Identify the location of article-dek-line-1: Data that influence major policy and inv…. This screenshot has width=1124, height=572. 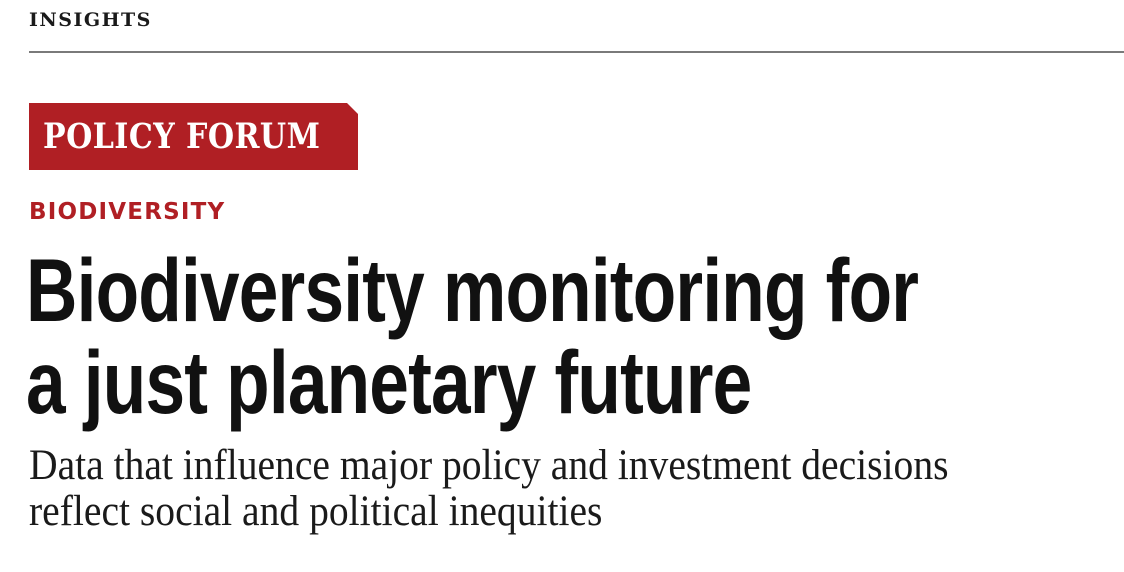
(489, 465).